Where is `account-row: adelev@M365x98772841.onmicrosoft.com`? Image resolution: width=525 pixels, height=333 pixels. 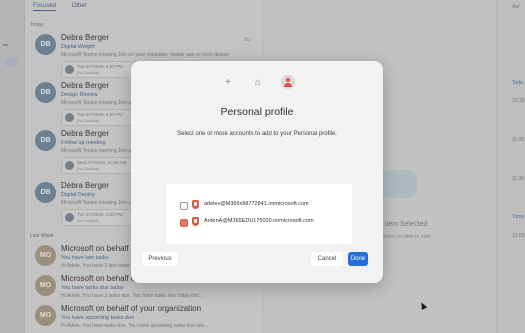 account-row: adelev@M365x98772841.onmicrosoft.com is located at coordinates (265, 205).